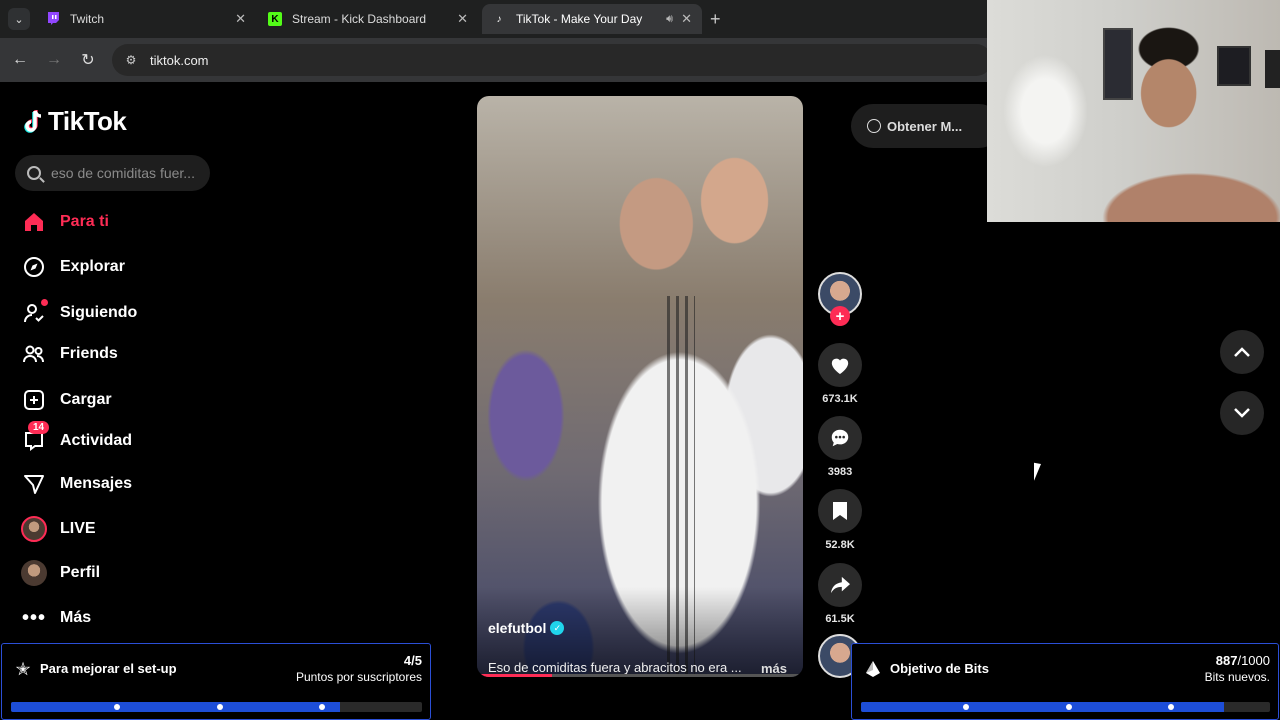 This screenshot has width=1280, height=720. Describe the element at coordinates (34, 222) in the screenshot. I see `home-icon` at that location.